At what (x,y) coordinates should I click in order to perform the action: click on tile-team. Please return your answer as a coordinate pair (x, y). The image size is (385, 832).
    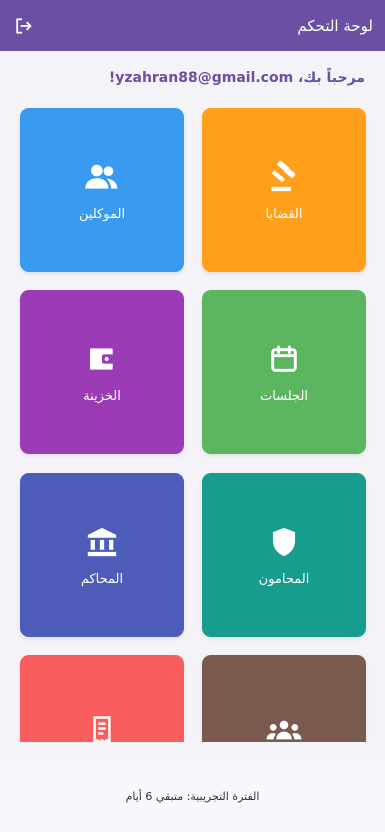
    Looking at the image, I should click on (284, 698).